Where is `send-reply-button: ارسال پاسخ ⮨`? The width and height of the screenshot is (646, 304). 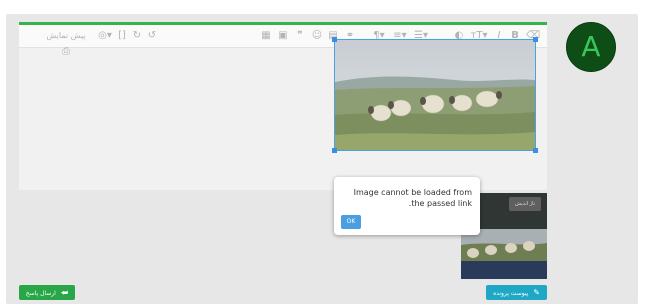 send-reply-button: ارسال پاسخ ⮨ is located at coordinates (47, 292).